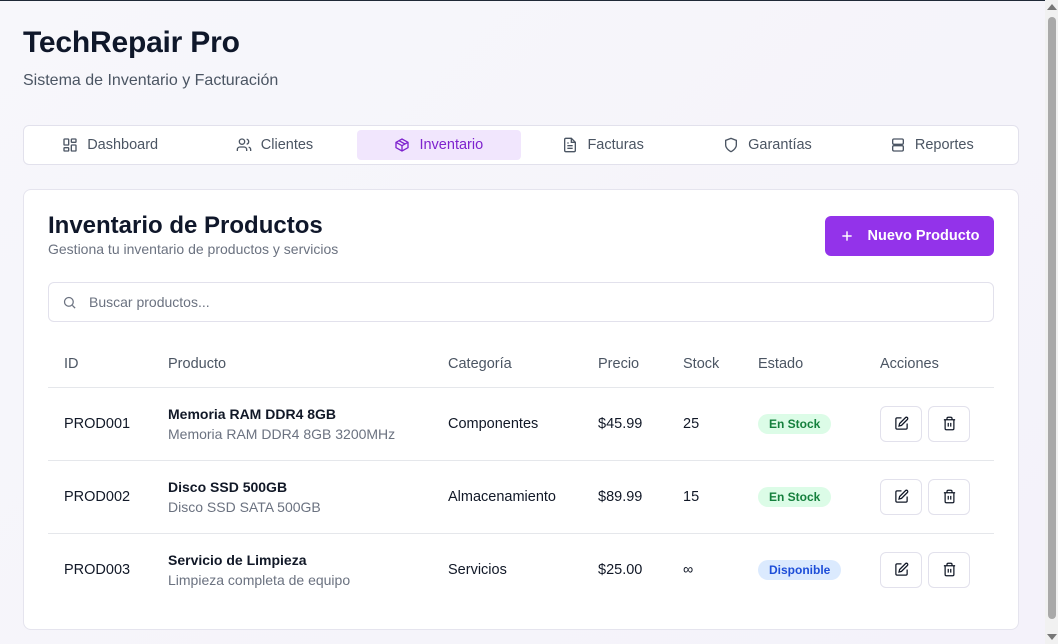 The height and width of the screenshot is (644, 1058). What do you see at coordinates (640, 497) in the screenshot?
I see `product-price: $89.99` at bounding box center [640, 497].